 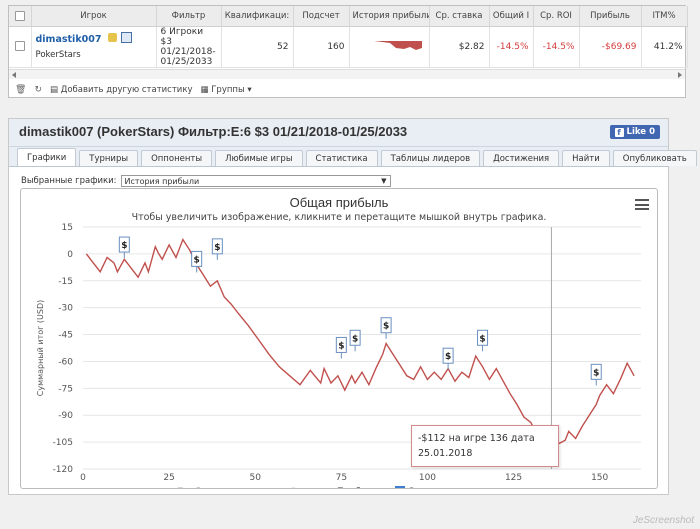 I want to click on select-all-checkbox, so click(x=19, y=15).